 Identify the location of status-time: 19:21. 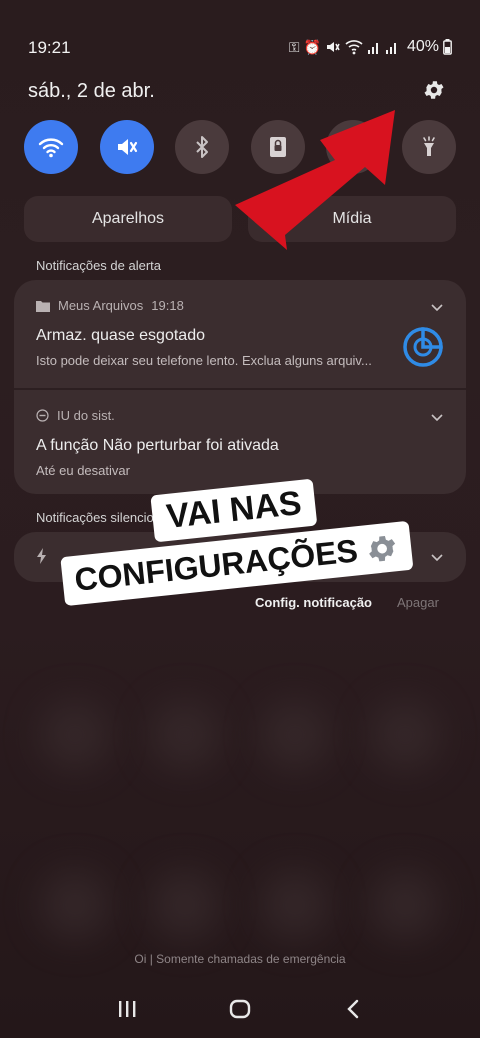
(49, 47).